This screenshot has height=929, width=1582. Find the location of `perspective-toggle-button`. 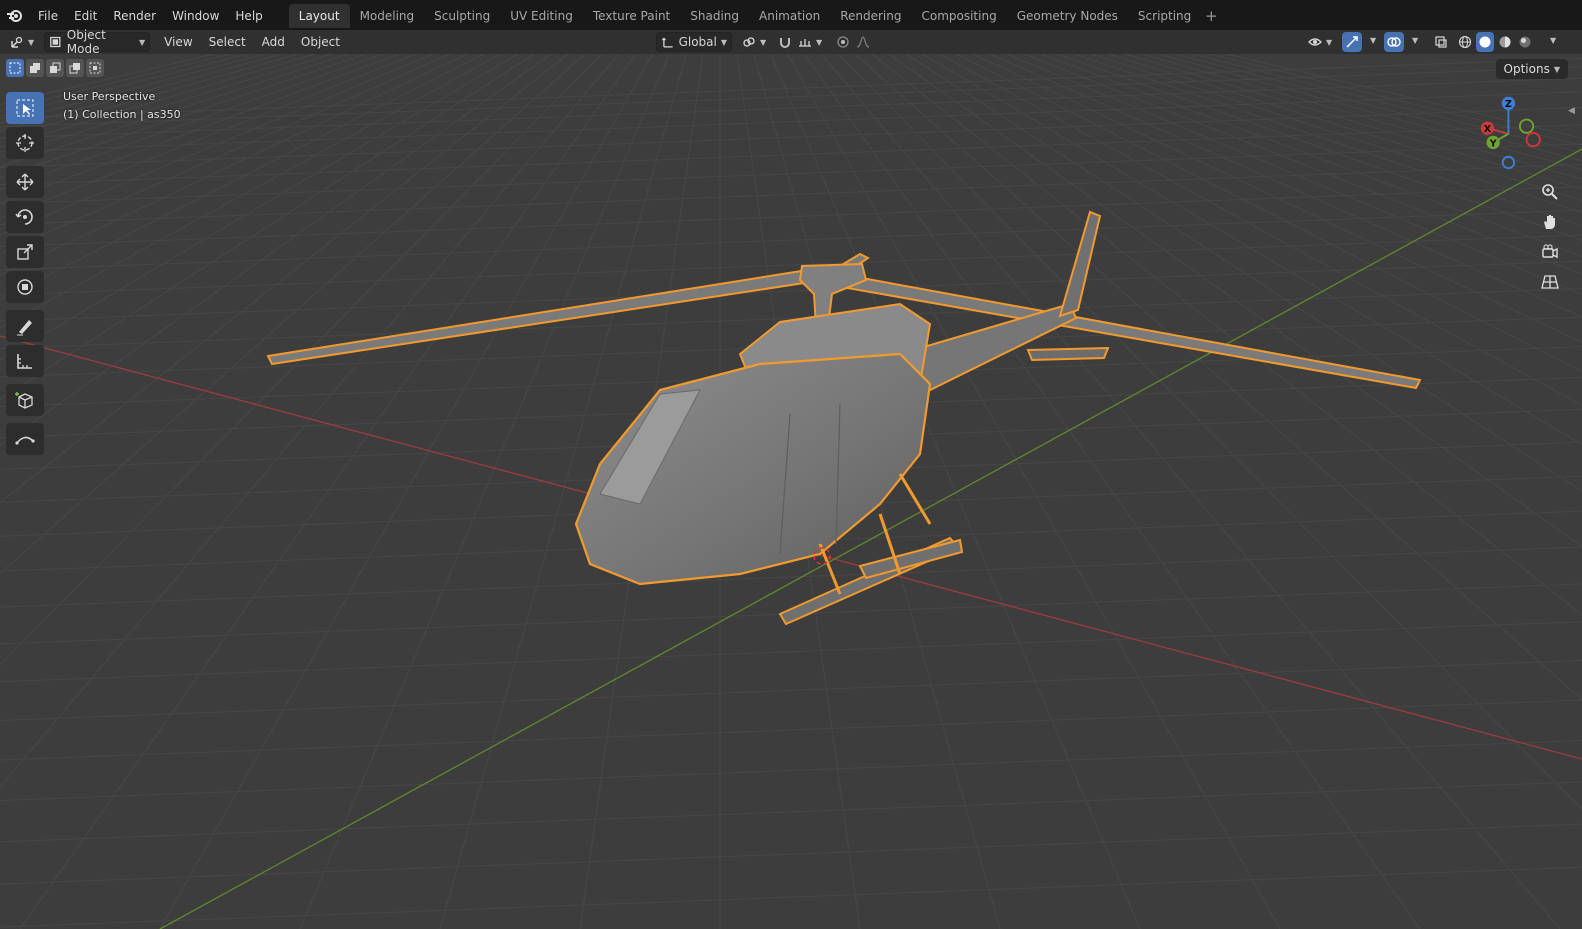

perspective-toggle-button is located at coordinates (1550, 282).